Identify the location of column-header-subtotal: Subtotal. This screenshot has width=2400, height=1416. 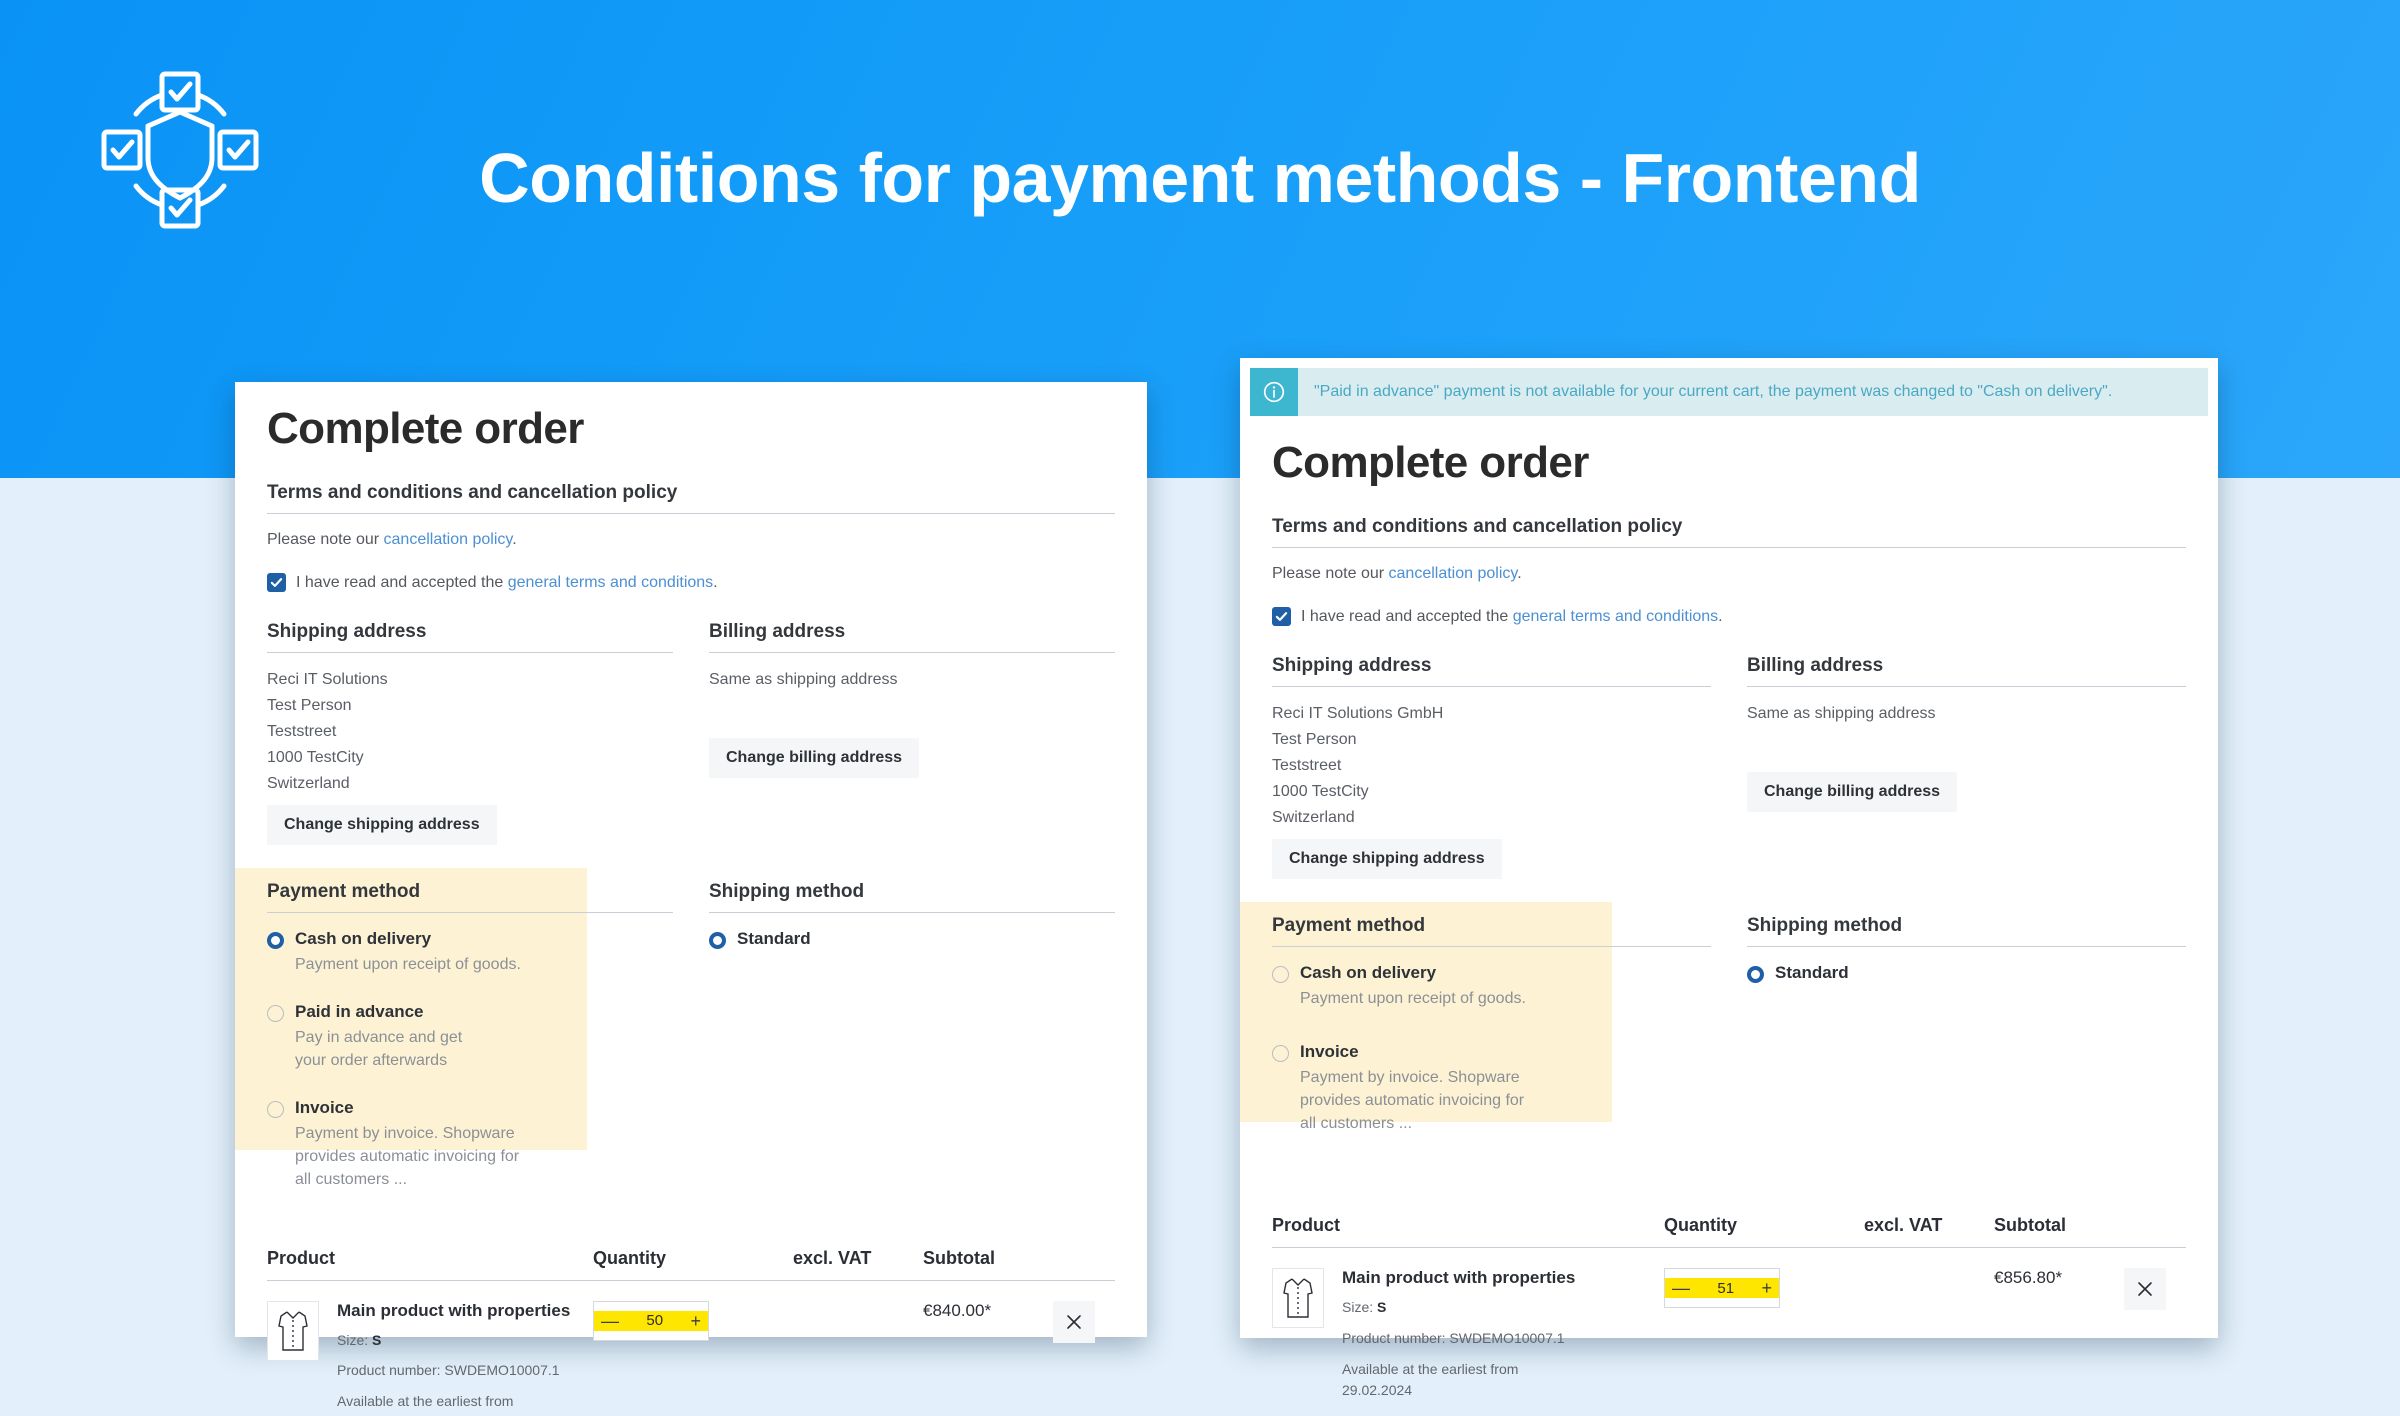
(959, 1257).